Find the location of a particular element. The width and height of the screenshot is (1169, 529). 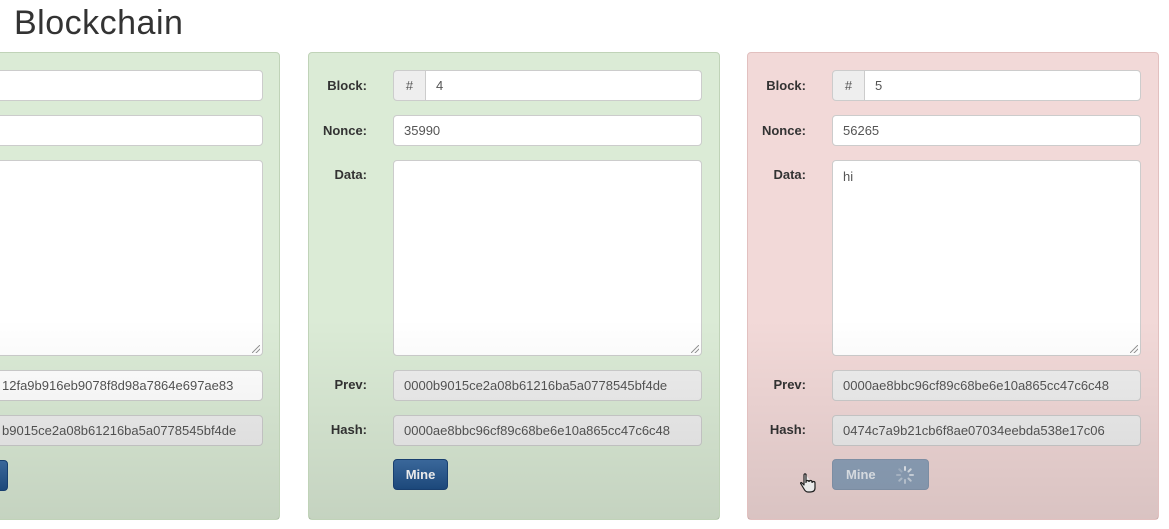

mine-button is located at coordinates (4, 475).